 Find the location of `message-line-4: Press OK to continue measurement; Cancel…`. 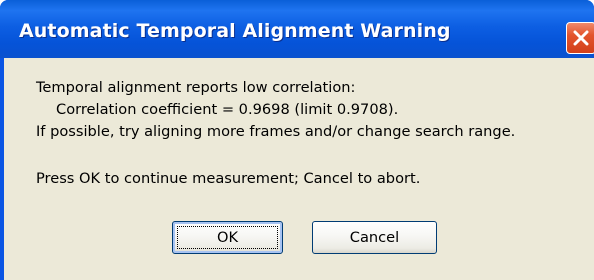

message-line-4: Press OK to continue measurement; Cancel… is located at coordinates (228, 178).